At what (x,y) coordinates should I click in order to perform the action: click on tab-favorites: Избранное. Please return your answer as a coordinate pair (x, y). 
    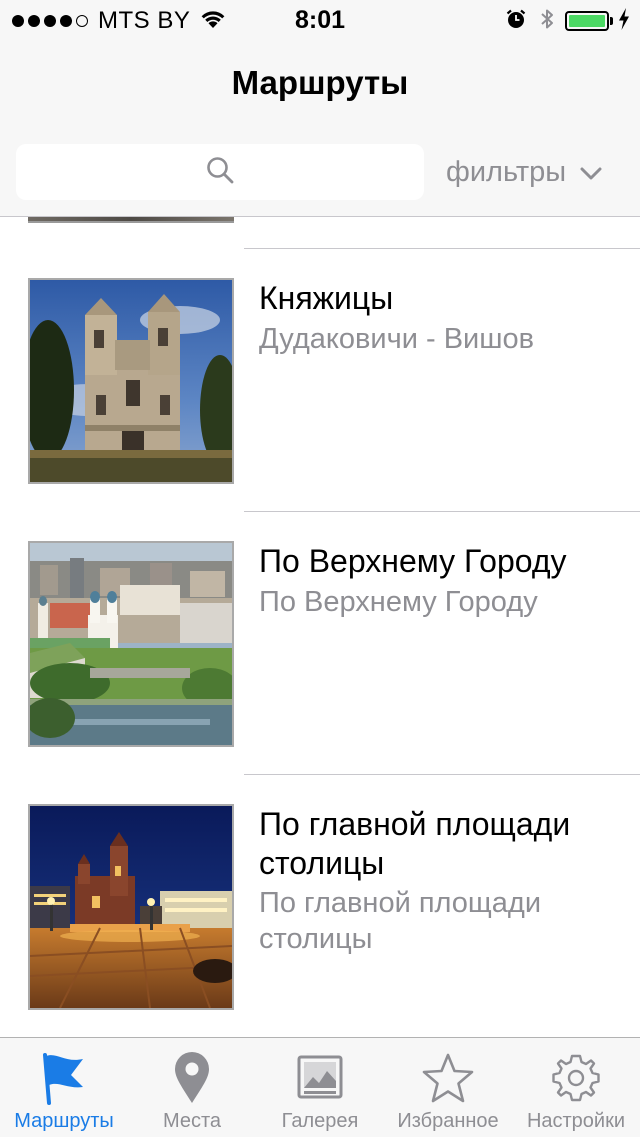
    Looking at the image, I should click on (448, 1087).